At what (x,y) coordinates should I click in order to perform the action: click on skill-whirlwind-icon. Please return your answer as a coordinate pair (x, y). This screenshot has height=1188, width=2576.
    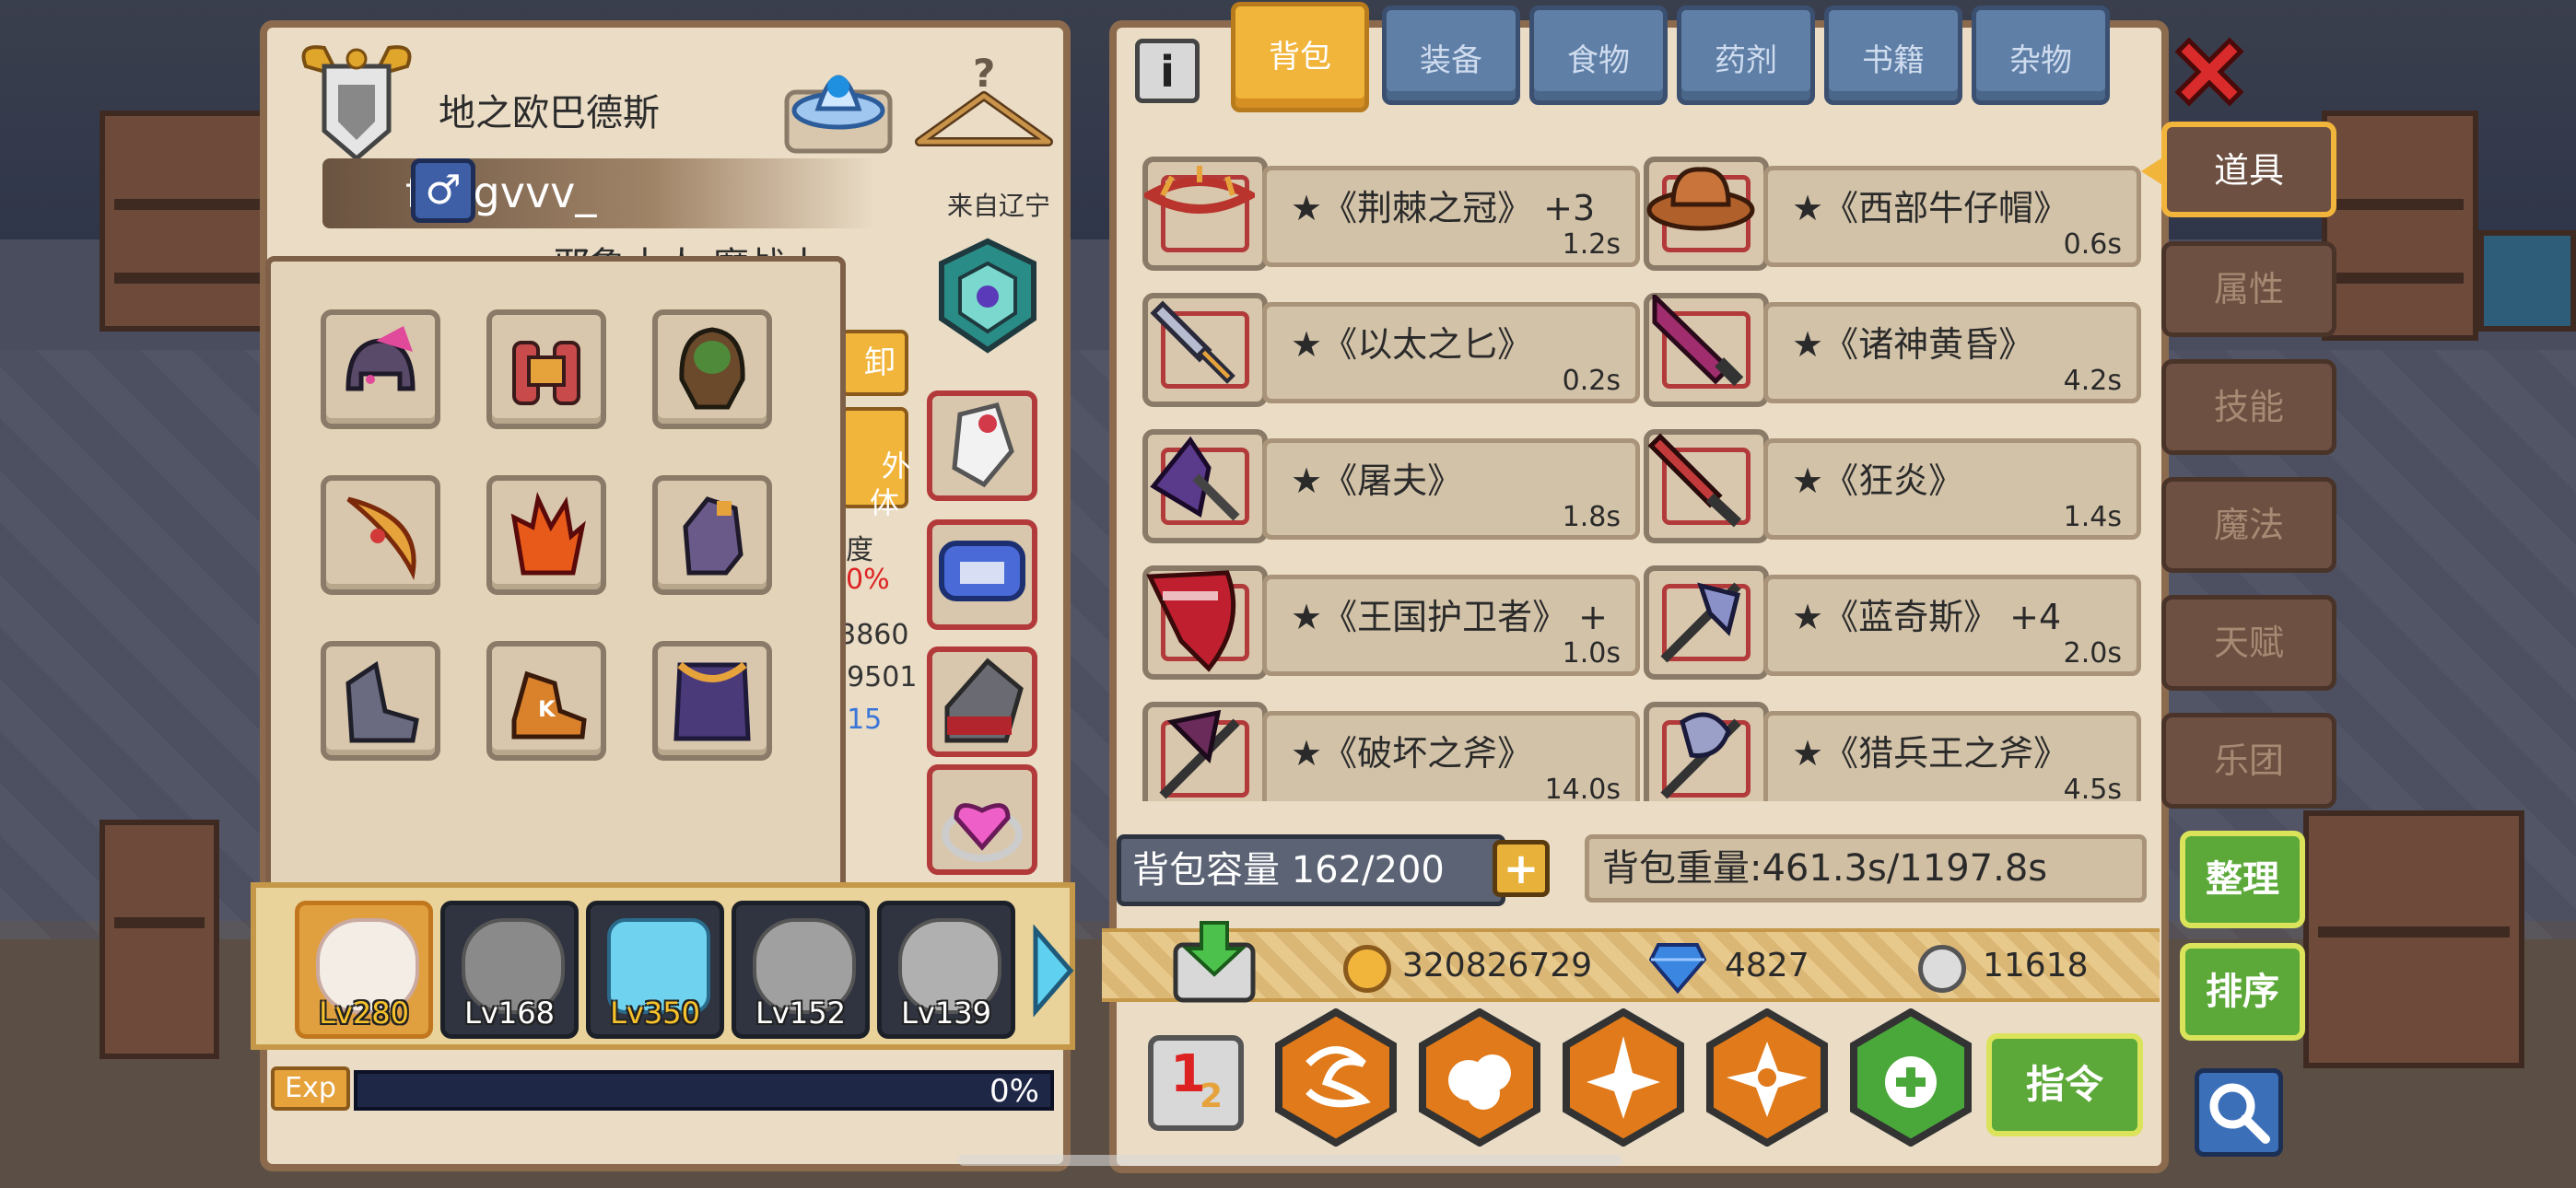
    Looking at the image, I should click on (1336, 1077).